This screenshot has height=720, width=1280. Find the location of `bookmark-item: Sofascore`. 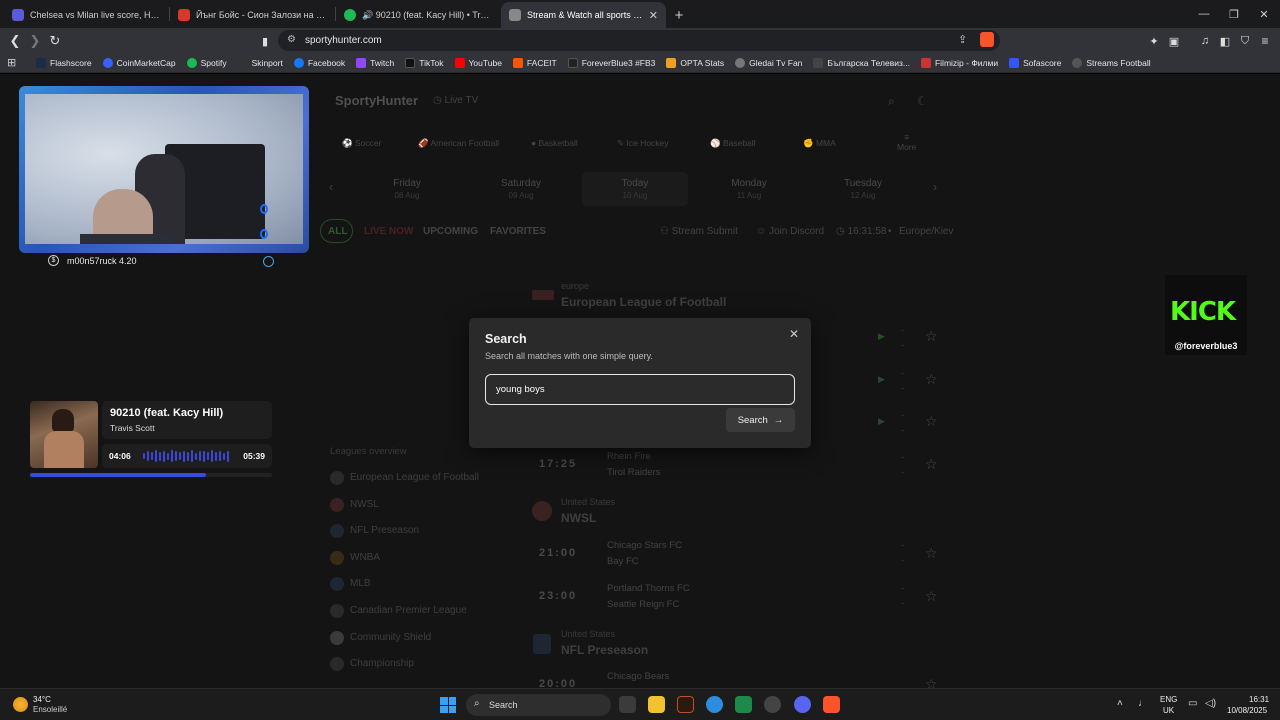

bookmark-item: Sofascore is located at coordinates (1035, 62).